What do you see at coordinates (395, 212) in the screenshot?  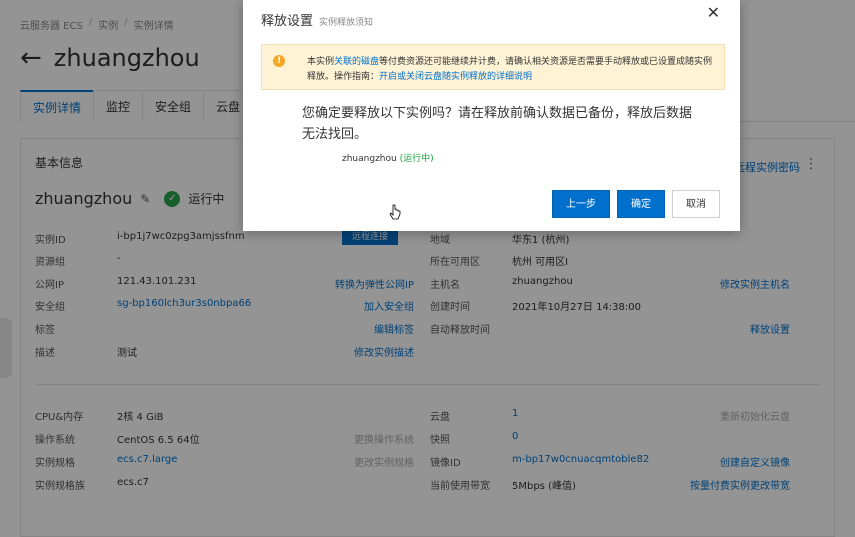 I see `hand-cursor-icon` at bounding box center [395, 212].